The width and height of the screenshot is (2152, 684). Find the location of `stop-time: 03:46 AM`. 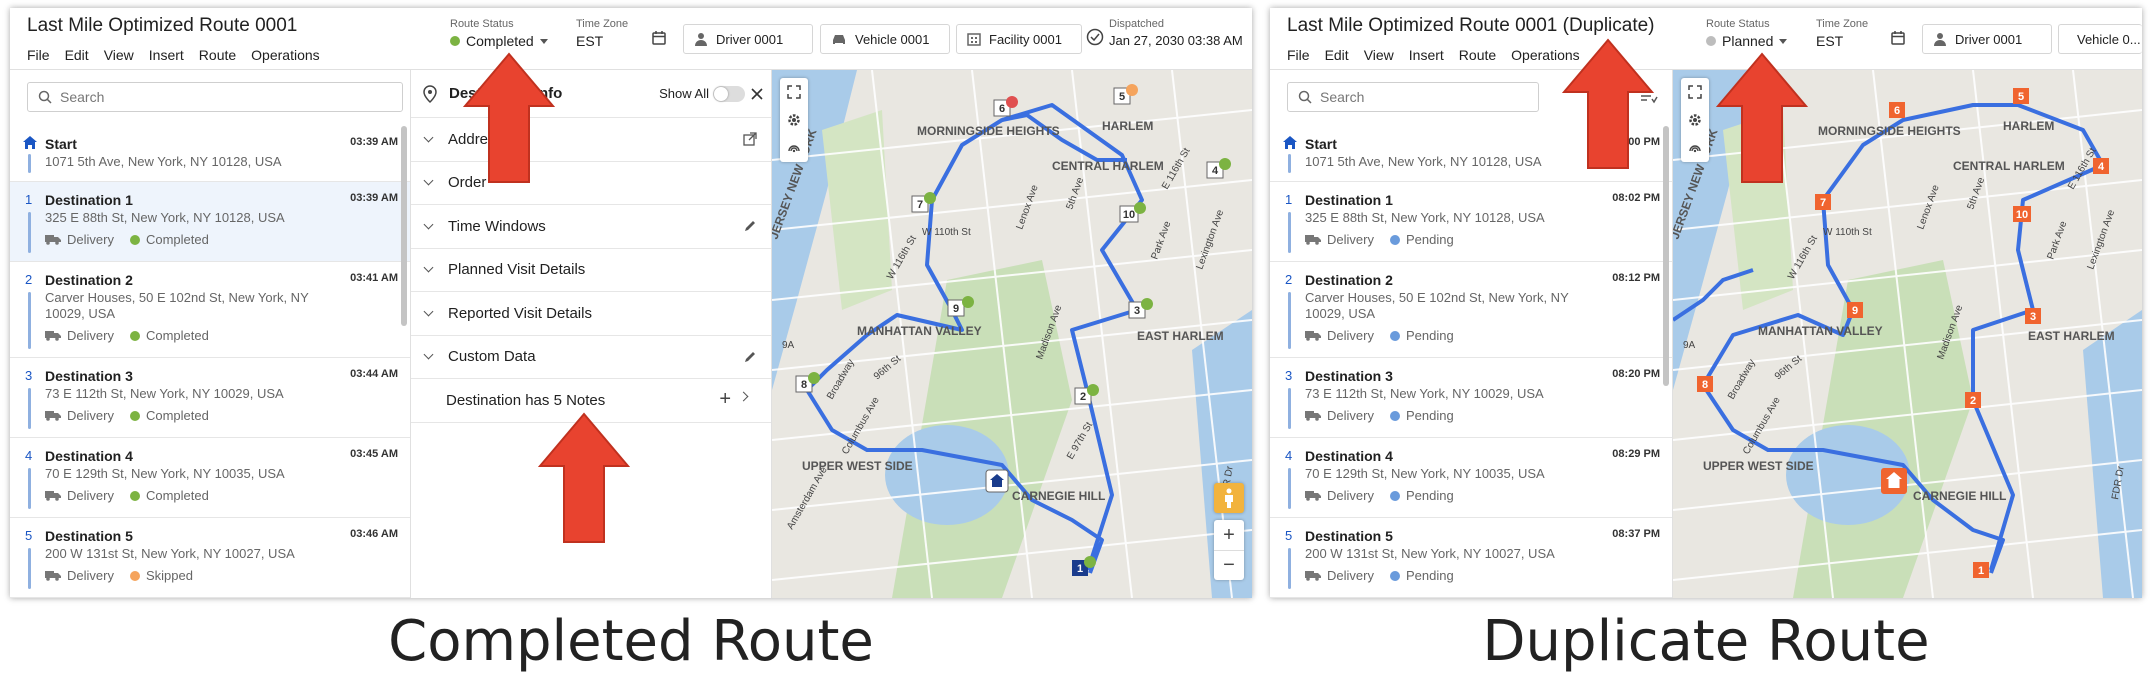

stop-time: 03:46 AM is located at coordinates (374, 534).